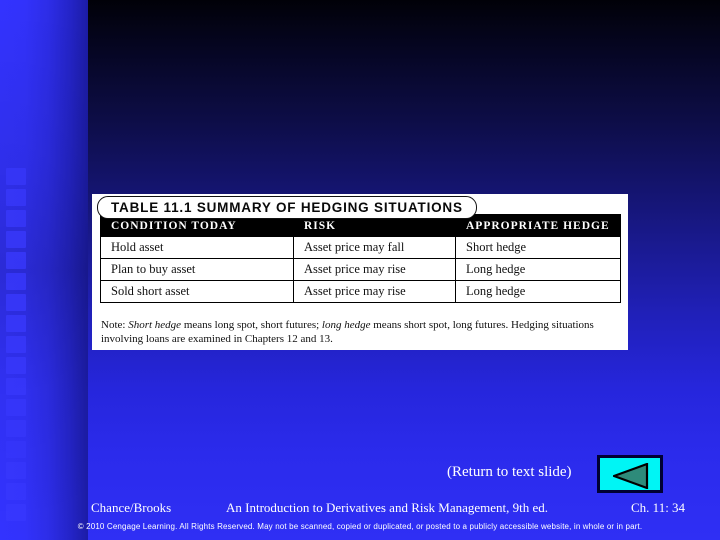  I want to click on table-title-box: TABLE 11.1 SUMMARY OF HEDGING SITUATIONS, so click(287, 207).